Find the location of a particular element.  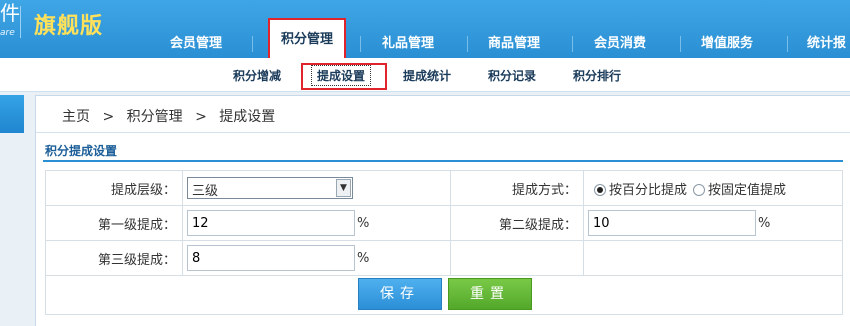

subnav-item-commission-stats: 提成统计 is located at coordinates (427, 75).